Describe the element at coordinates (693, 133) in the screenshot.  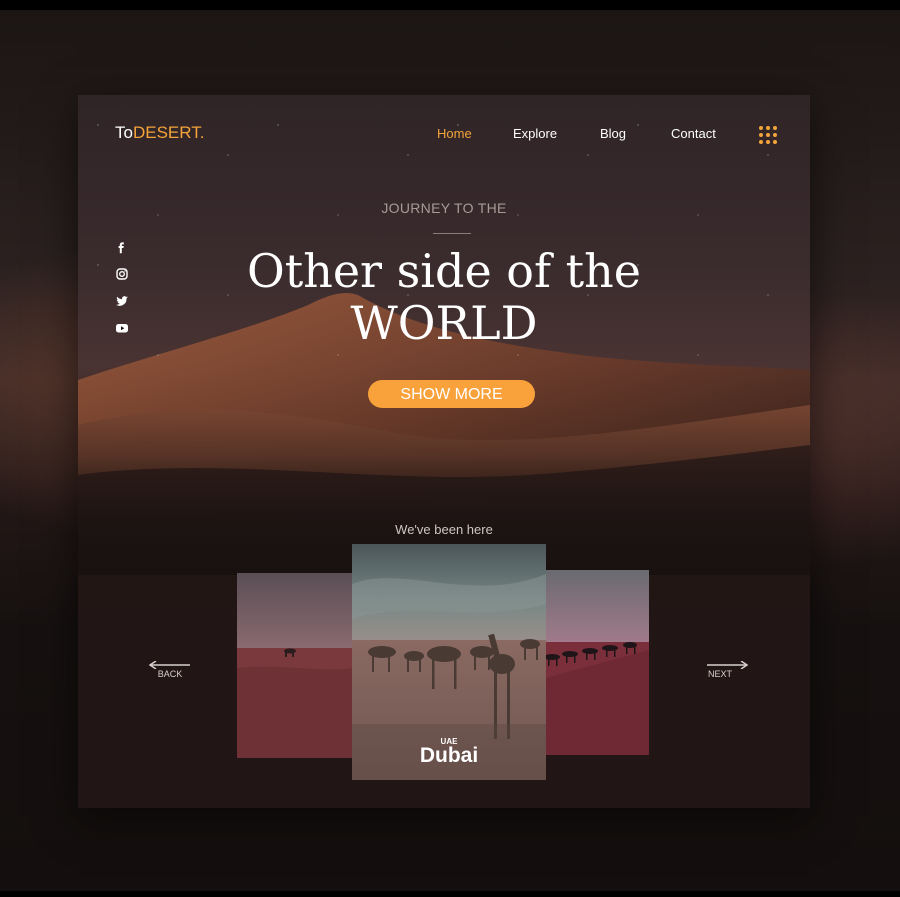
I see `nav-contact: Contact` at that location.